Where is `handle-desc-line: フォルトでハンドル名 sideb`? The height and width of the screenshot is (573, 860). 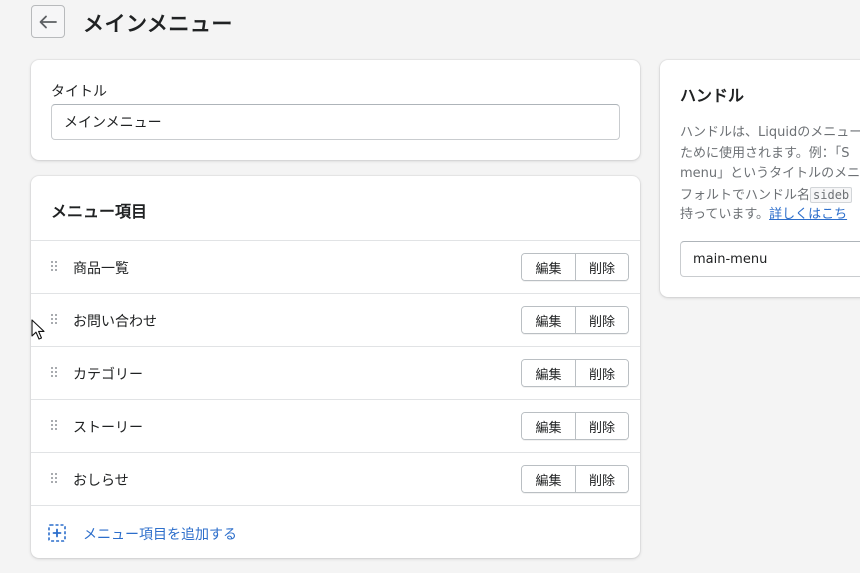 handle-desc-line: フォルトでハンドル名 sideb is located at coordinates (770, 195).